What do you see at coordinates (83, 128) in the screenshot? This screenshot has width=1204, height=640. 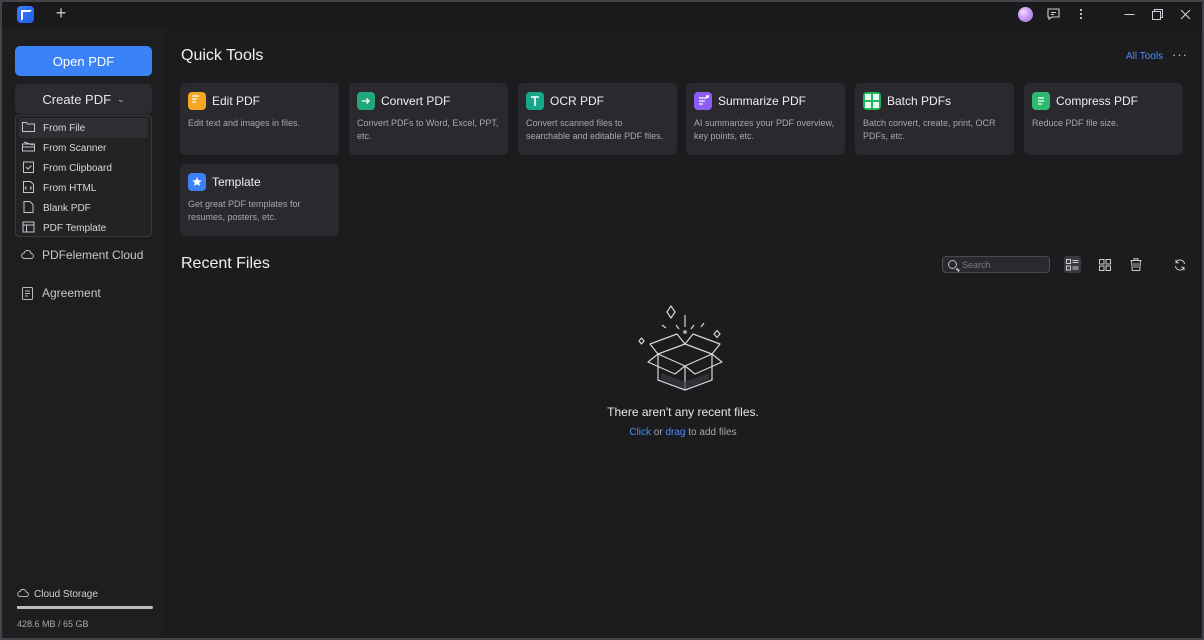 I see `menu-item-from-file: From File` at bounding box center [83, 128].